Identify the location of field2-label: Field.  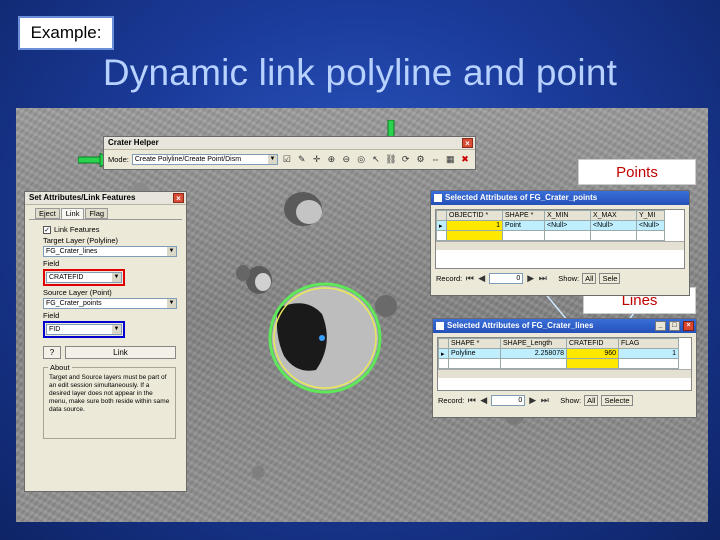
(51, 315).